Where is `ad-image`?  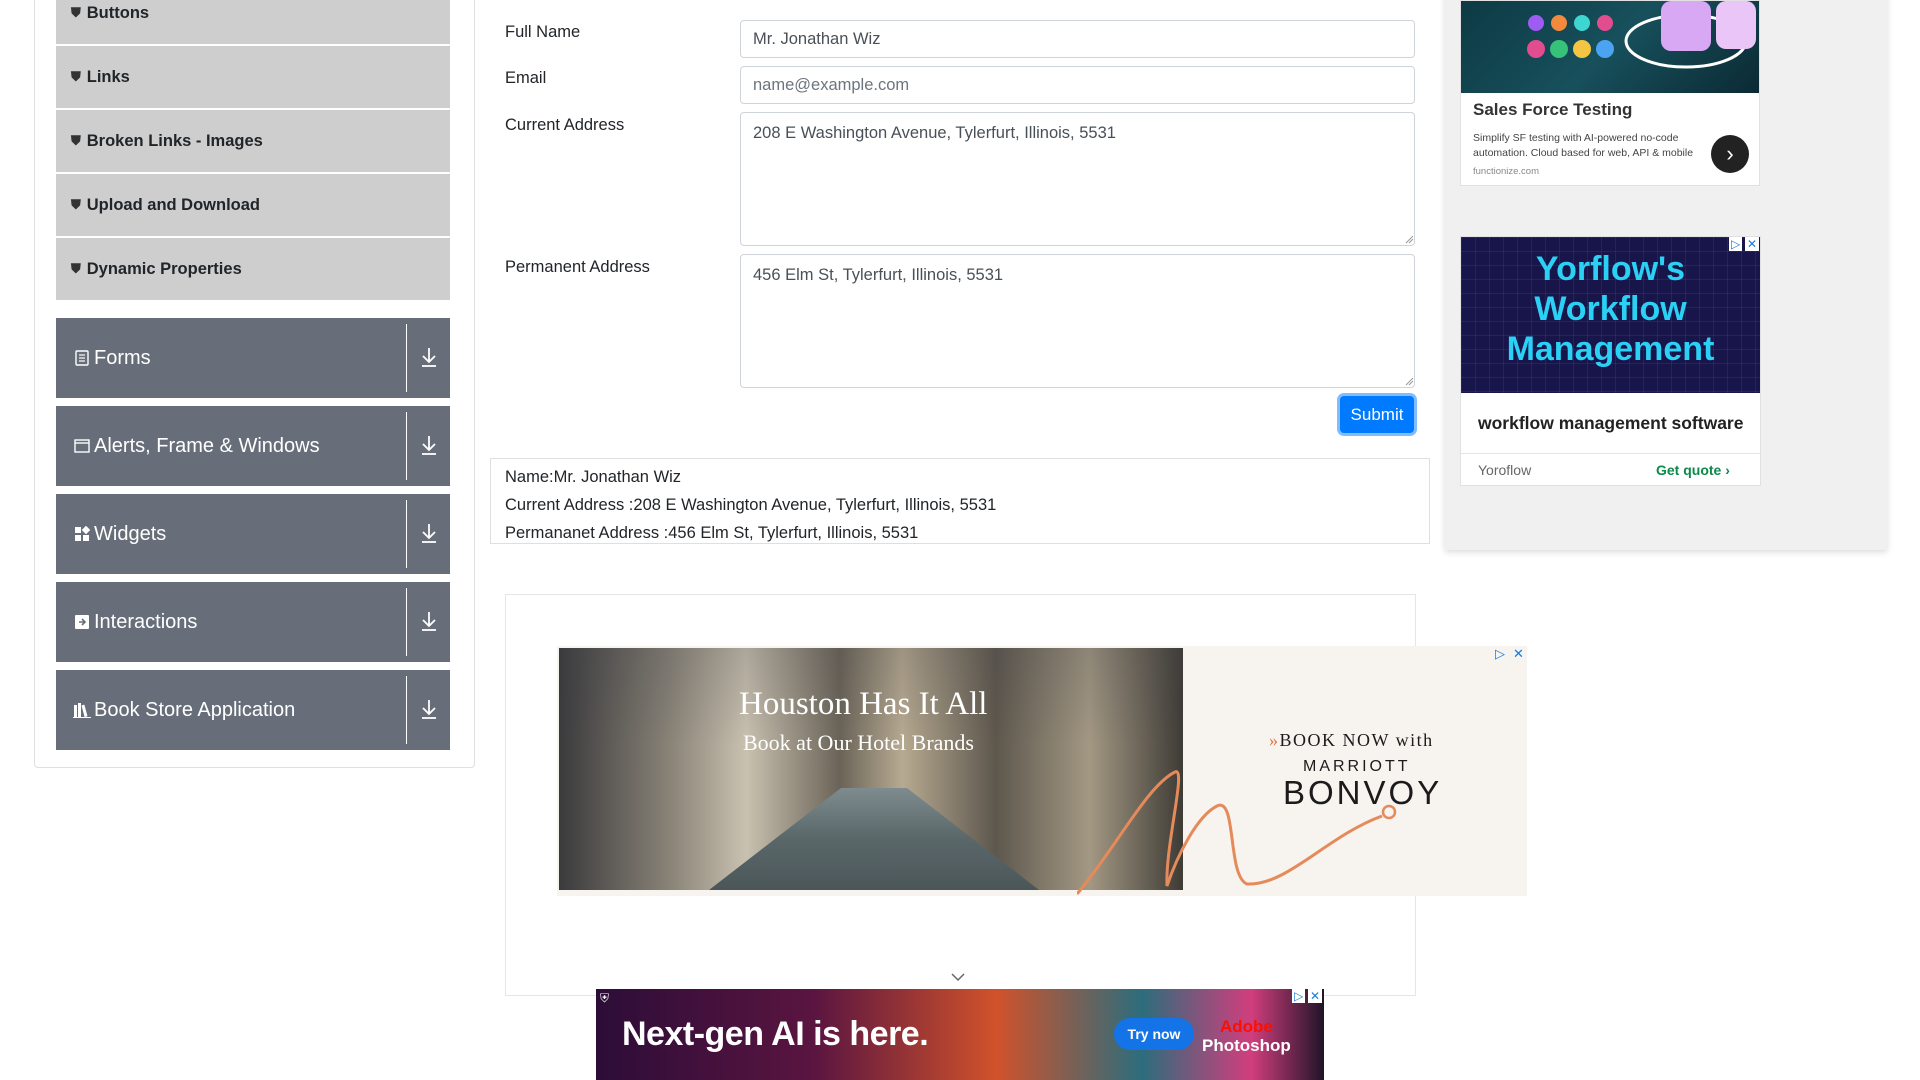 ad-image is located at coordinates (1610, 47).